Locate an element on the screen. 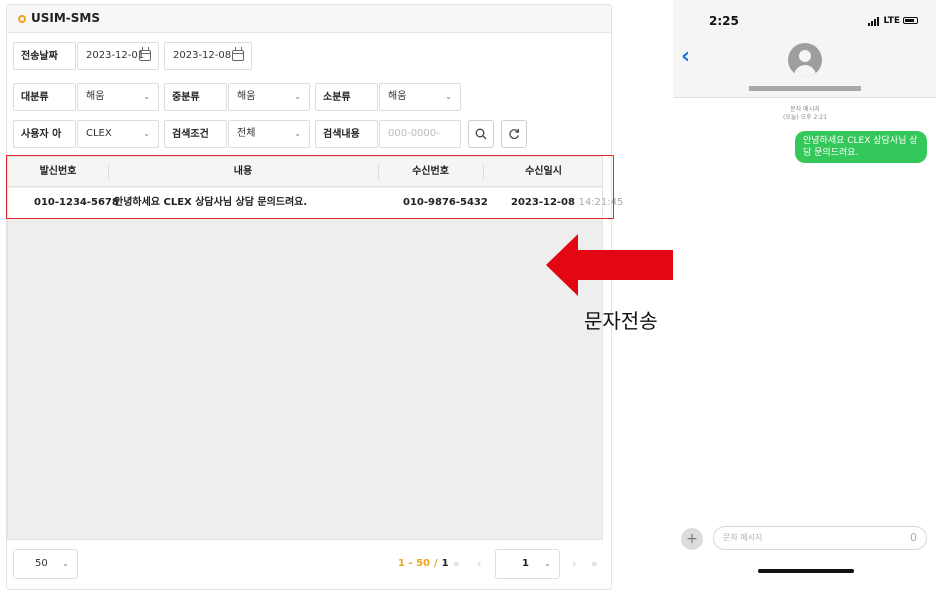 The image size is (936, 598). next-page-icon: › is located at coordinates (574, 564).